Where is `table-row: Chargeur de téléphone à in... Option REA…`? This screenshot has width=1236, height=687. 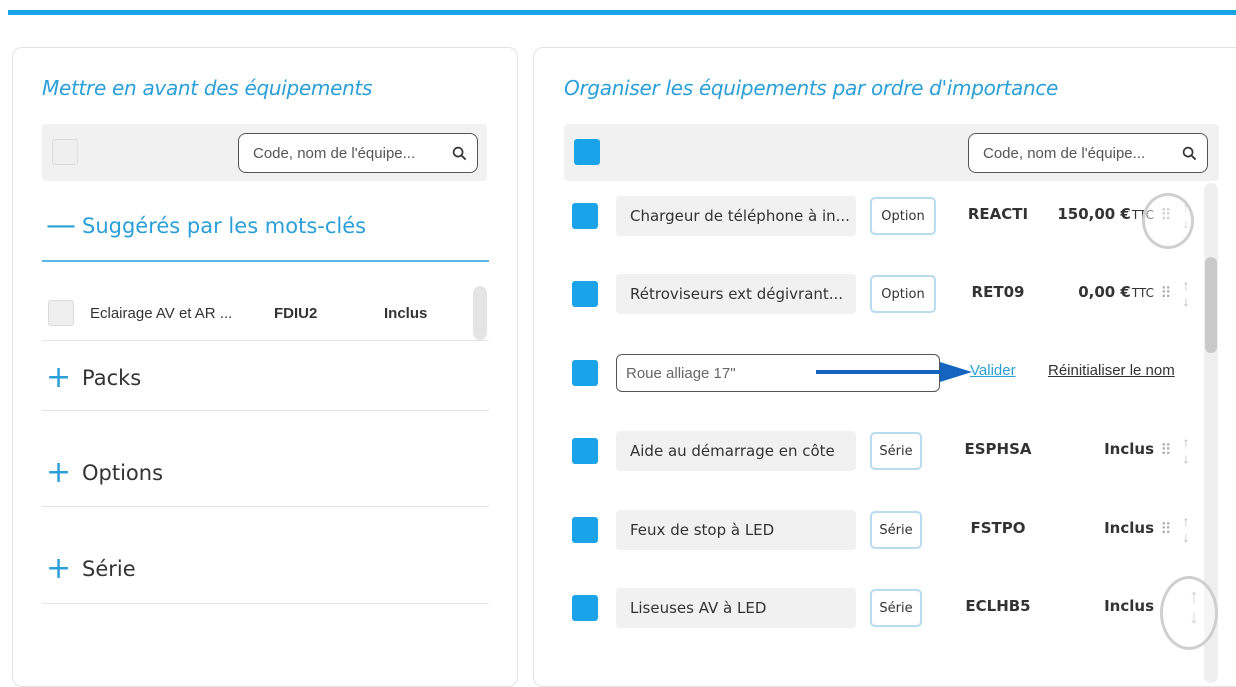
table-row: Chargeur de téléphone à in... Option REA… is located at coordinates (884, 216).